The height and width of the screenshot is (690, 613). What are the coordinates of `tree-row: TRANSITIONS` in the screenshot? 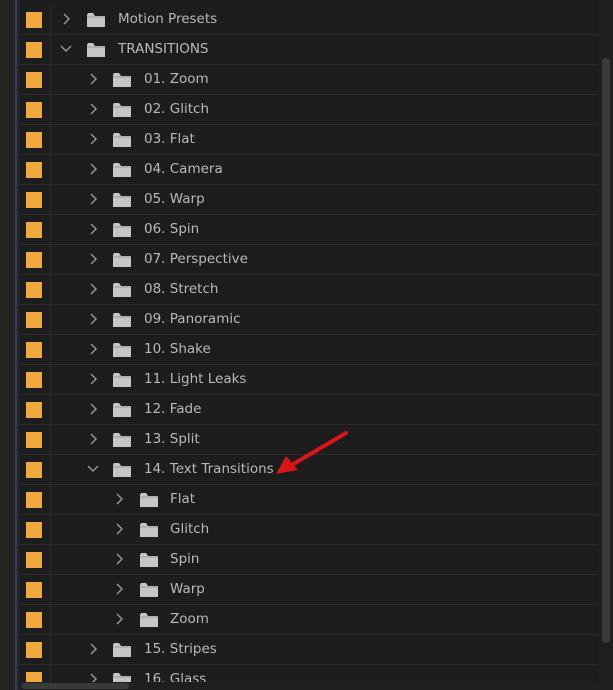 It's located at (309, 50).